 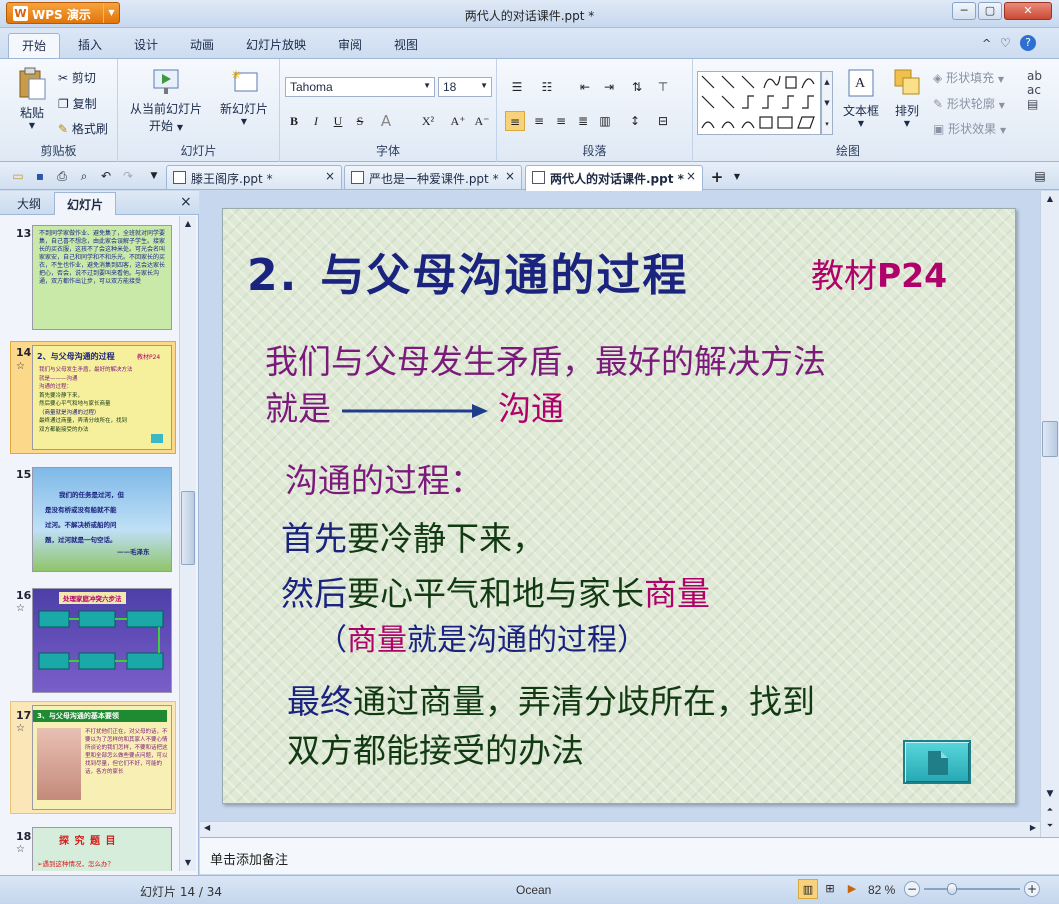 I want to click on line-spacing-icon: ↕, so click(x=635, y=121).